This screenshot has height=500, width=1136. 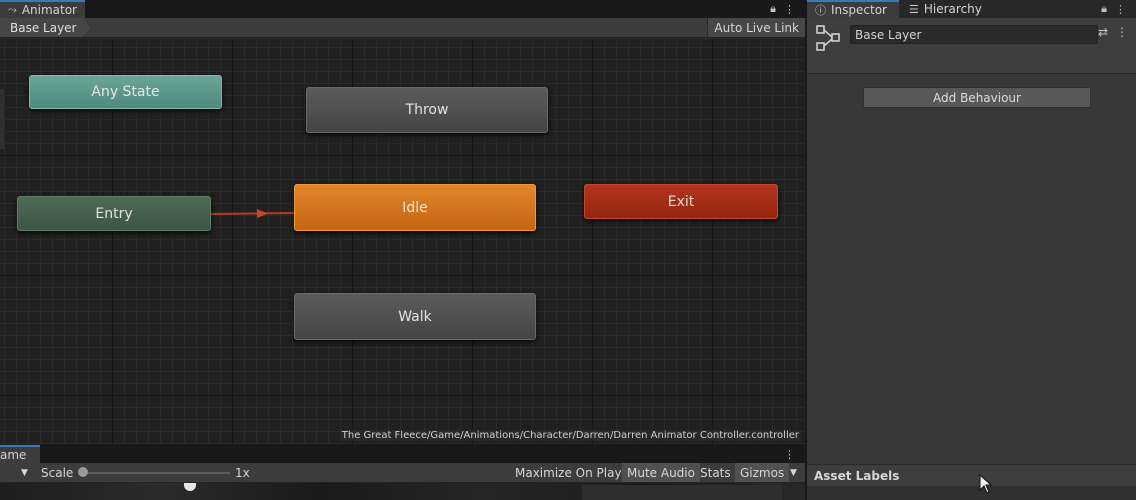 What do you see at coordinates (974, 34) in the screenshot?
I see `layer-name-field: Base Layer` at bounding box center [974, 34].